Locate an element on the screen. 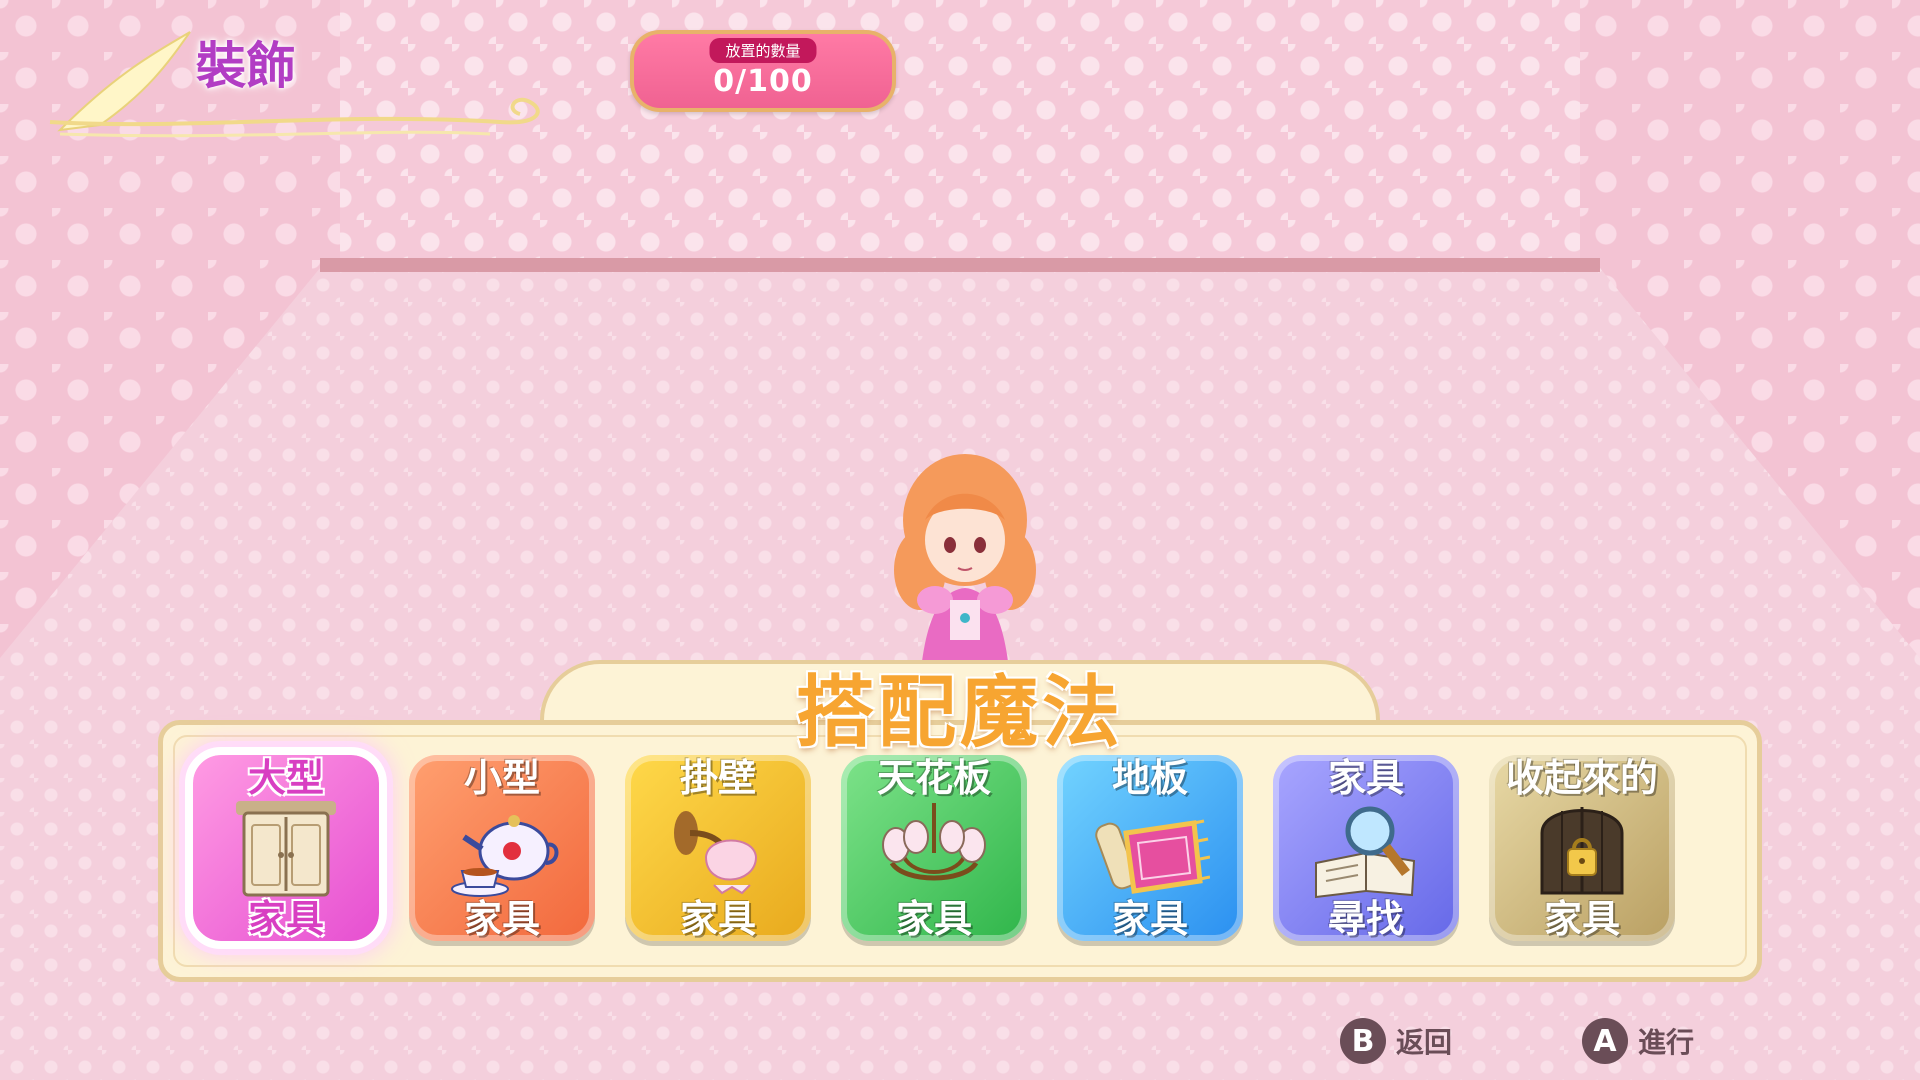 The image size is (1920, 1080). quill-decoration-icon is located at coordinates (294, 84).